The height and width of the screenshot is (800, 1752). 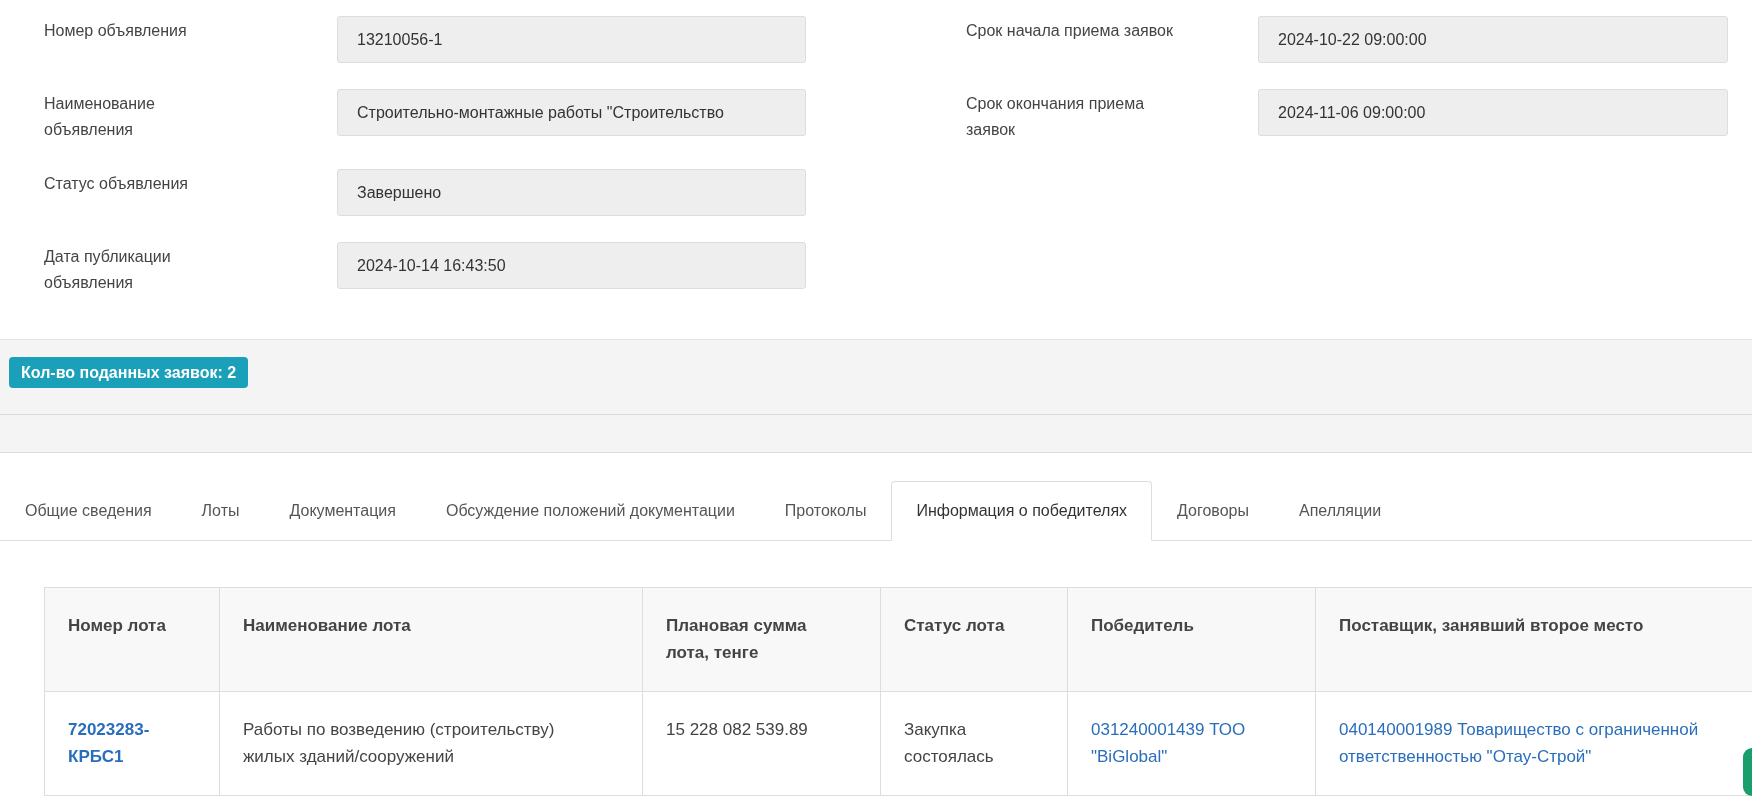 I want to click on readonly-field: 2024-10-22 09:00:00, so click(x=1493, y=39).